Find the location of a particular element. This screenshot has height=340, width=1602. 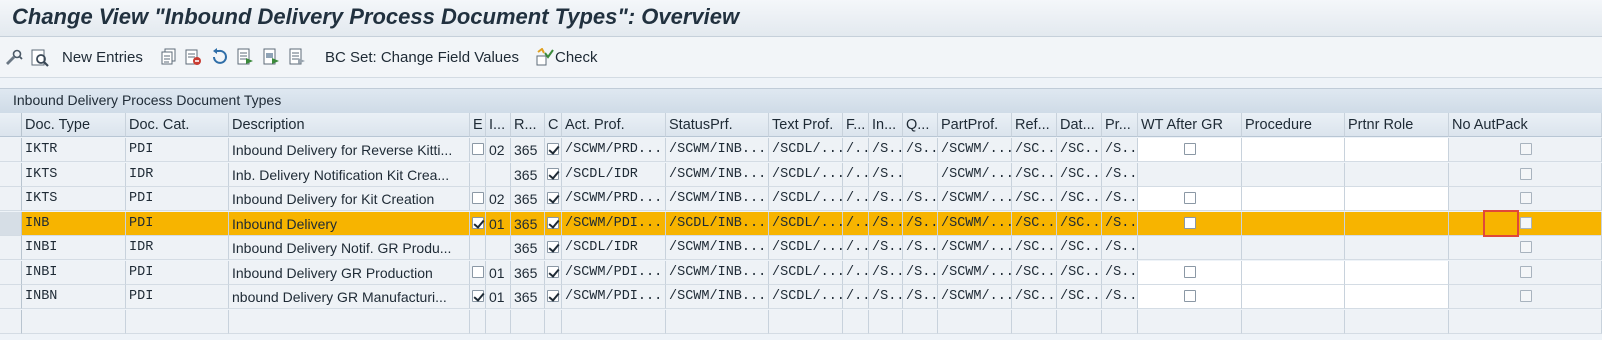

cell-prtnr-role is located at coordinates (1397, 272).